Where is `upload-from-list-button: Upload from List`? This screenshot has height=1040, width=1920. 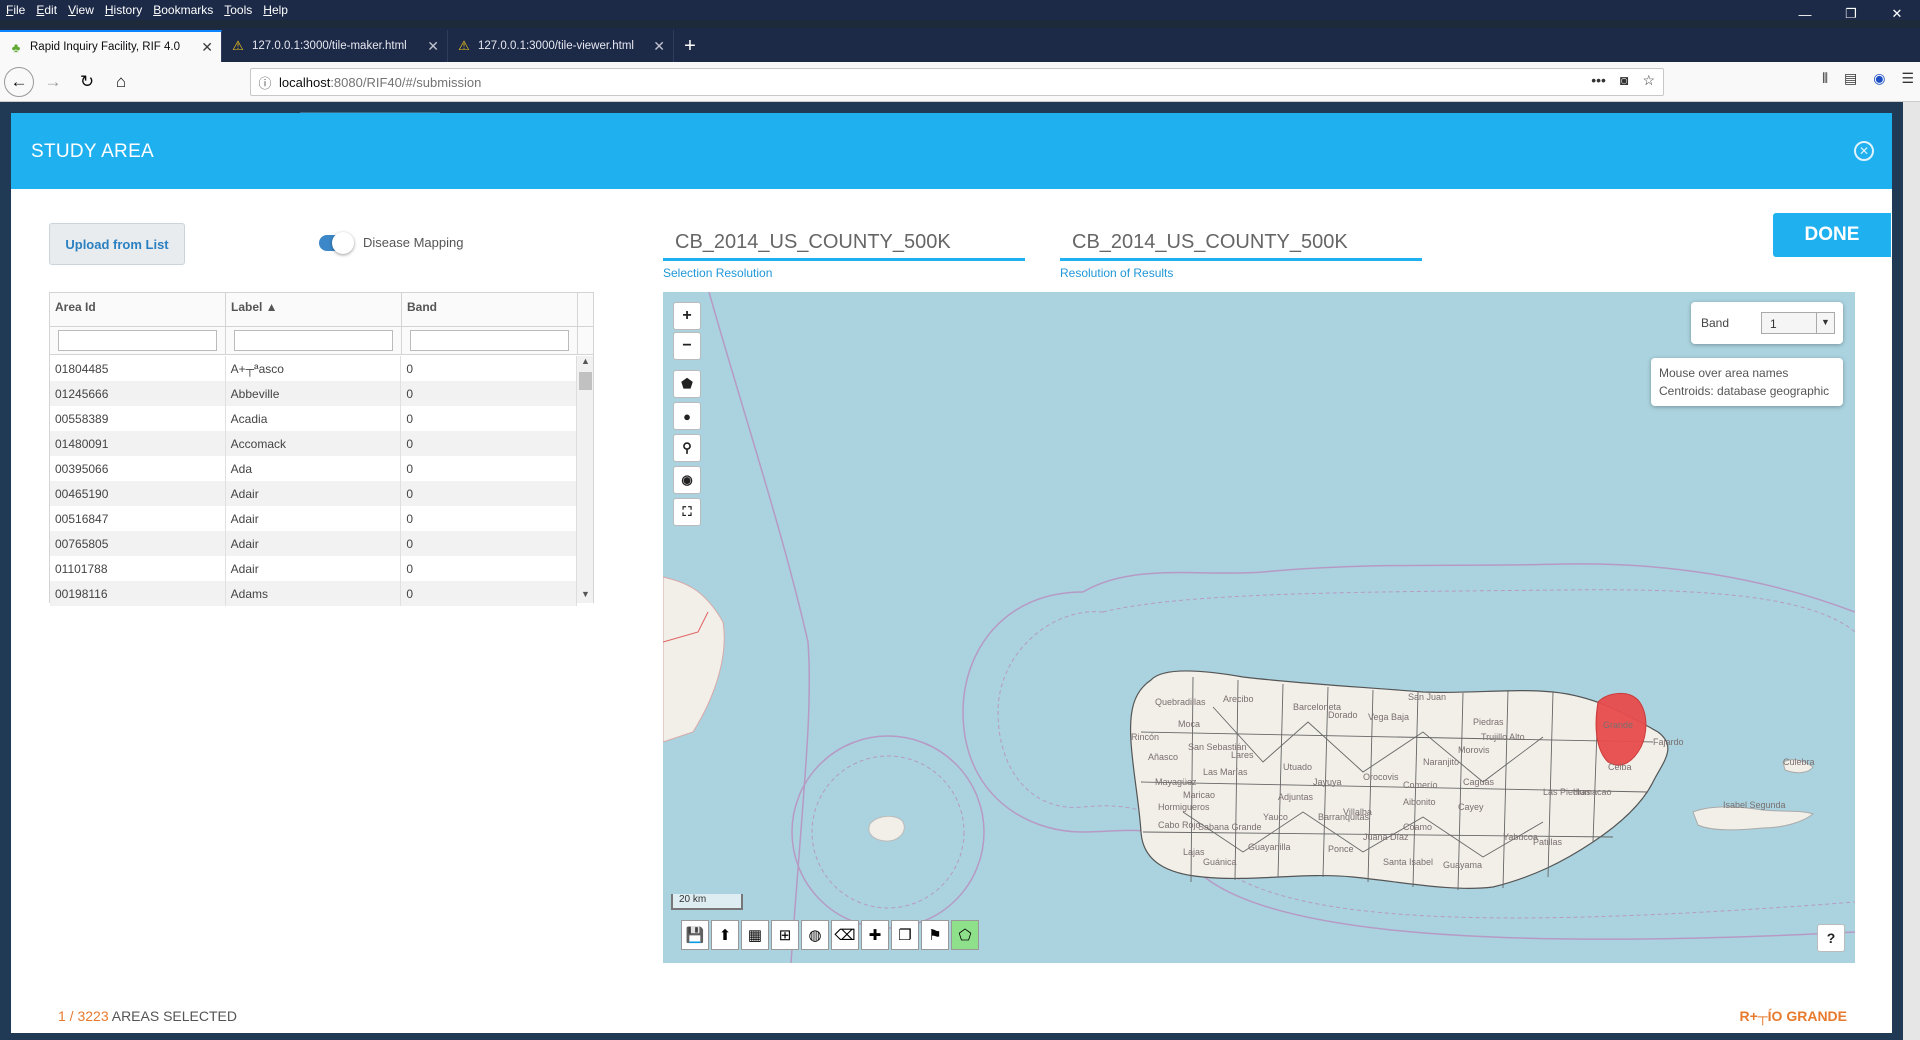
upload-from-list-button: Upload from List is located at coordinates (117, 244).